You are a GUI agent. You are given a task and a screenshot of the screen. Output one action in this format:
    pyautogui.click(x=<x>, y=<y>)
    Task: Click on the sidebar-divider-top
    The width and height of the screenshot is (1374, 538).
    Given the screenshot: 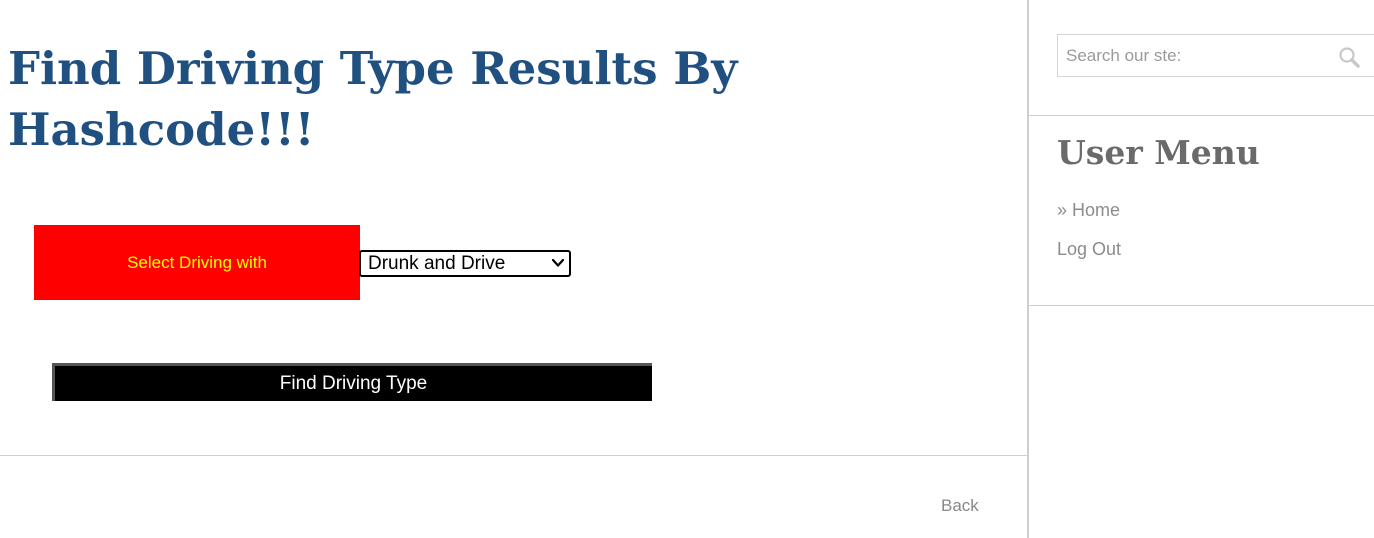 What is the action you would take?
    pyautogui.click(x=1201, y=115)
    